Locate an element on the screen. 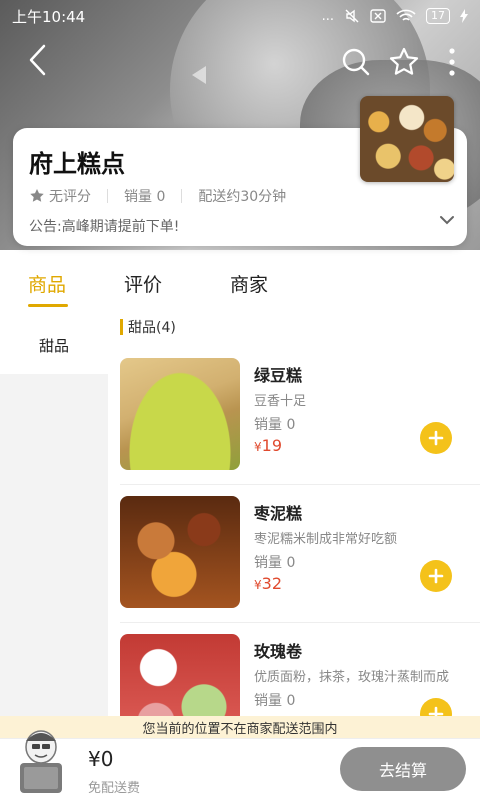 This screenshot has height=800, width=480. more-icon is located at coordinates (452, 62).